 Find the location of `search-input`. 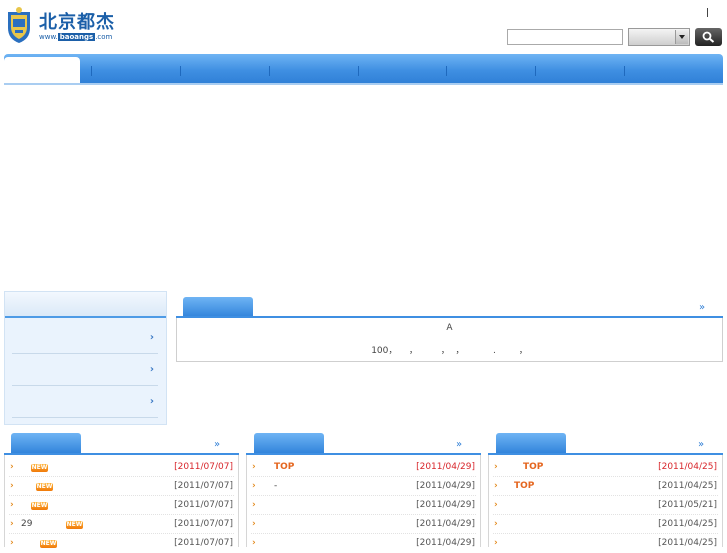

search-input is located at coordinates (565, 37).